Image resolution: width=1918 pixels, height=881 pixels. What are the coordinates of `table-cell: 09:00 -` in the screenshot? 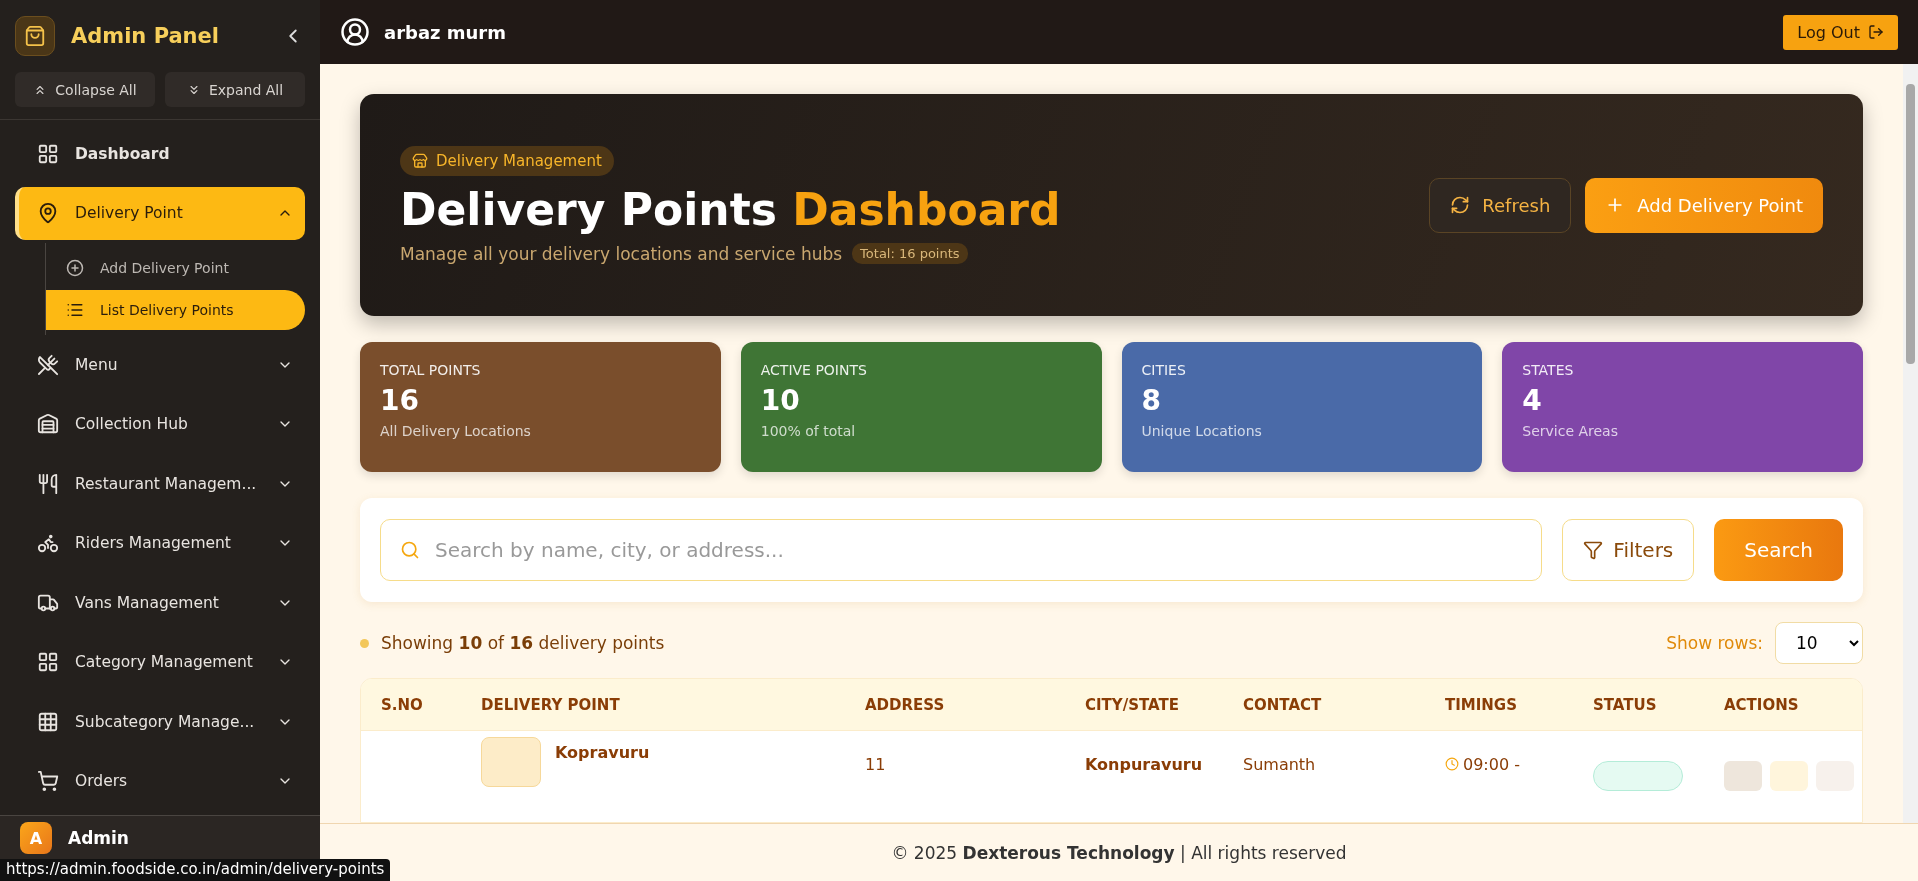 It's located at (1491, 764).